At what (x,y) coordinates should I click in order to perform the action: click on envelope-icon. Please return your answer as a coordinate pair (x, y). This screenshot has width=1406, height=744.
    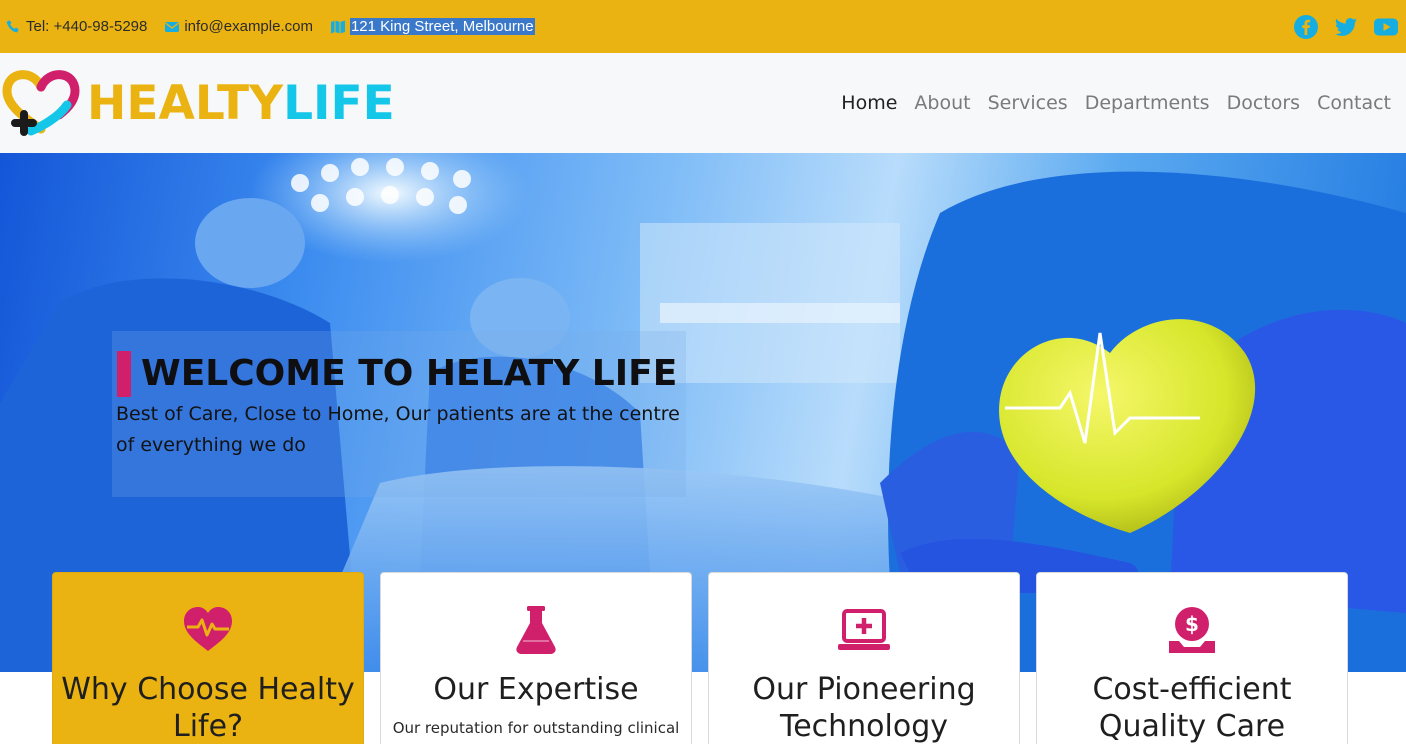
    Looking at the image, I should click on (172, 27).